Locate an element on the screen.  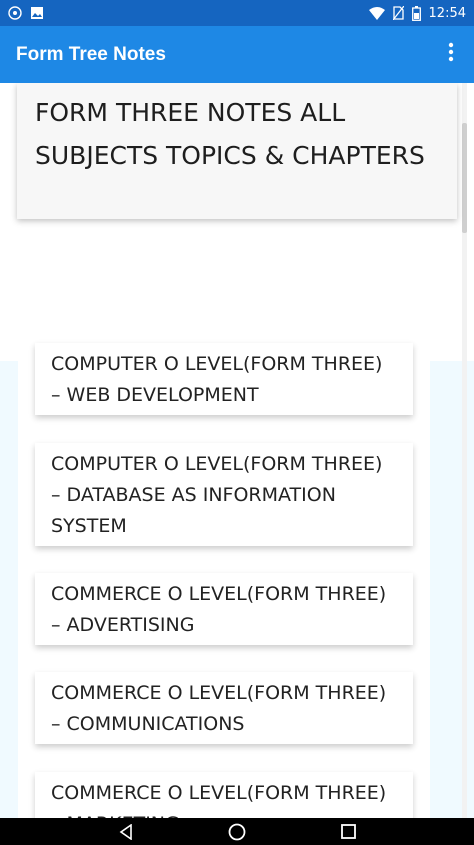
hotspot-icon is located at coordinates (15, 13).